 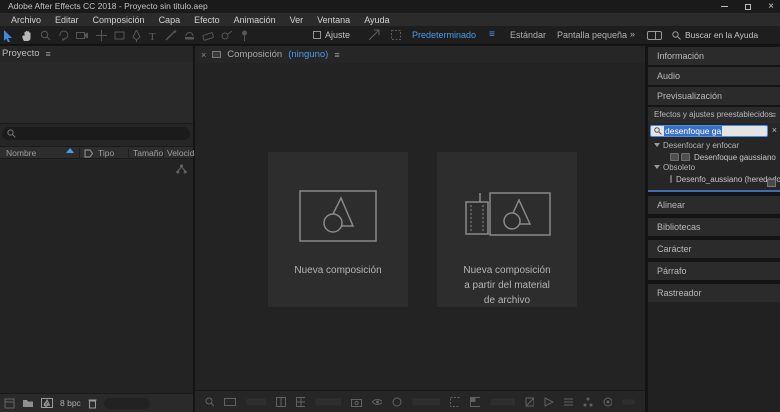 I want to click on close-icon: ×, so click(x=771, y=6).